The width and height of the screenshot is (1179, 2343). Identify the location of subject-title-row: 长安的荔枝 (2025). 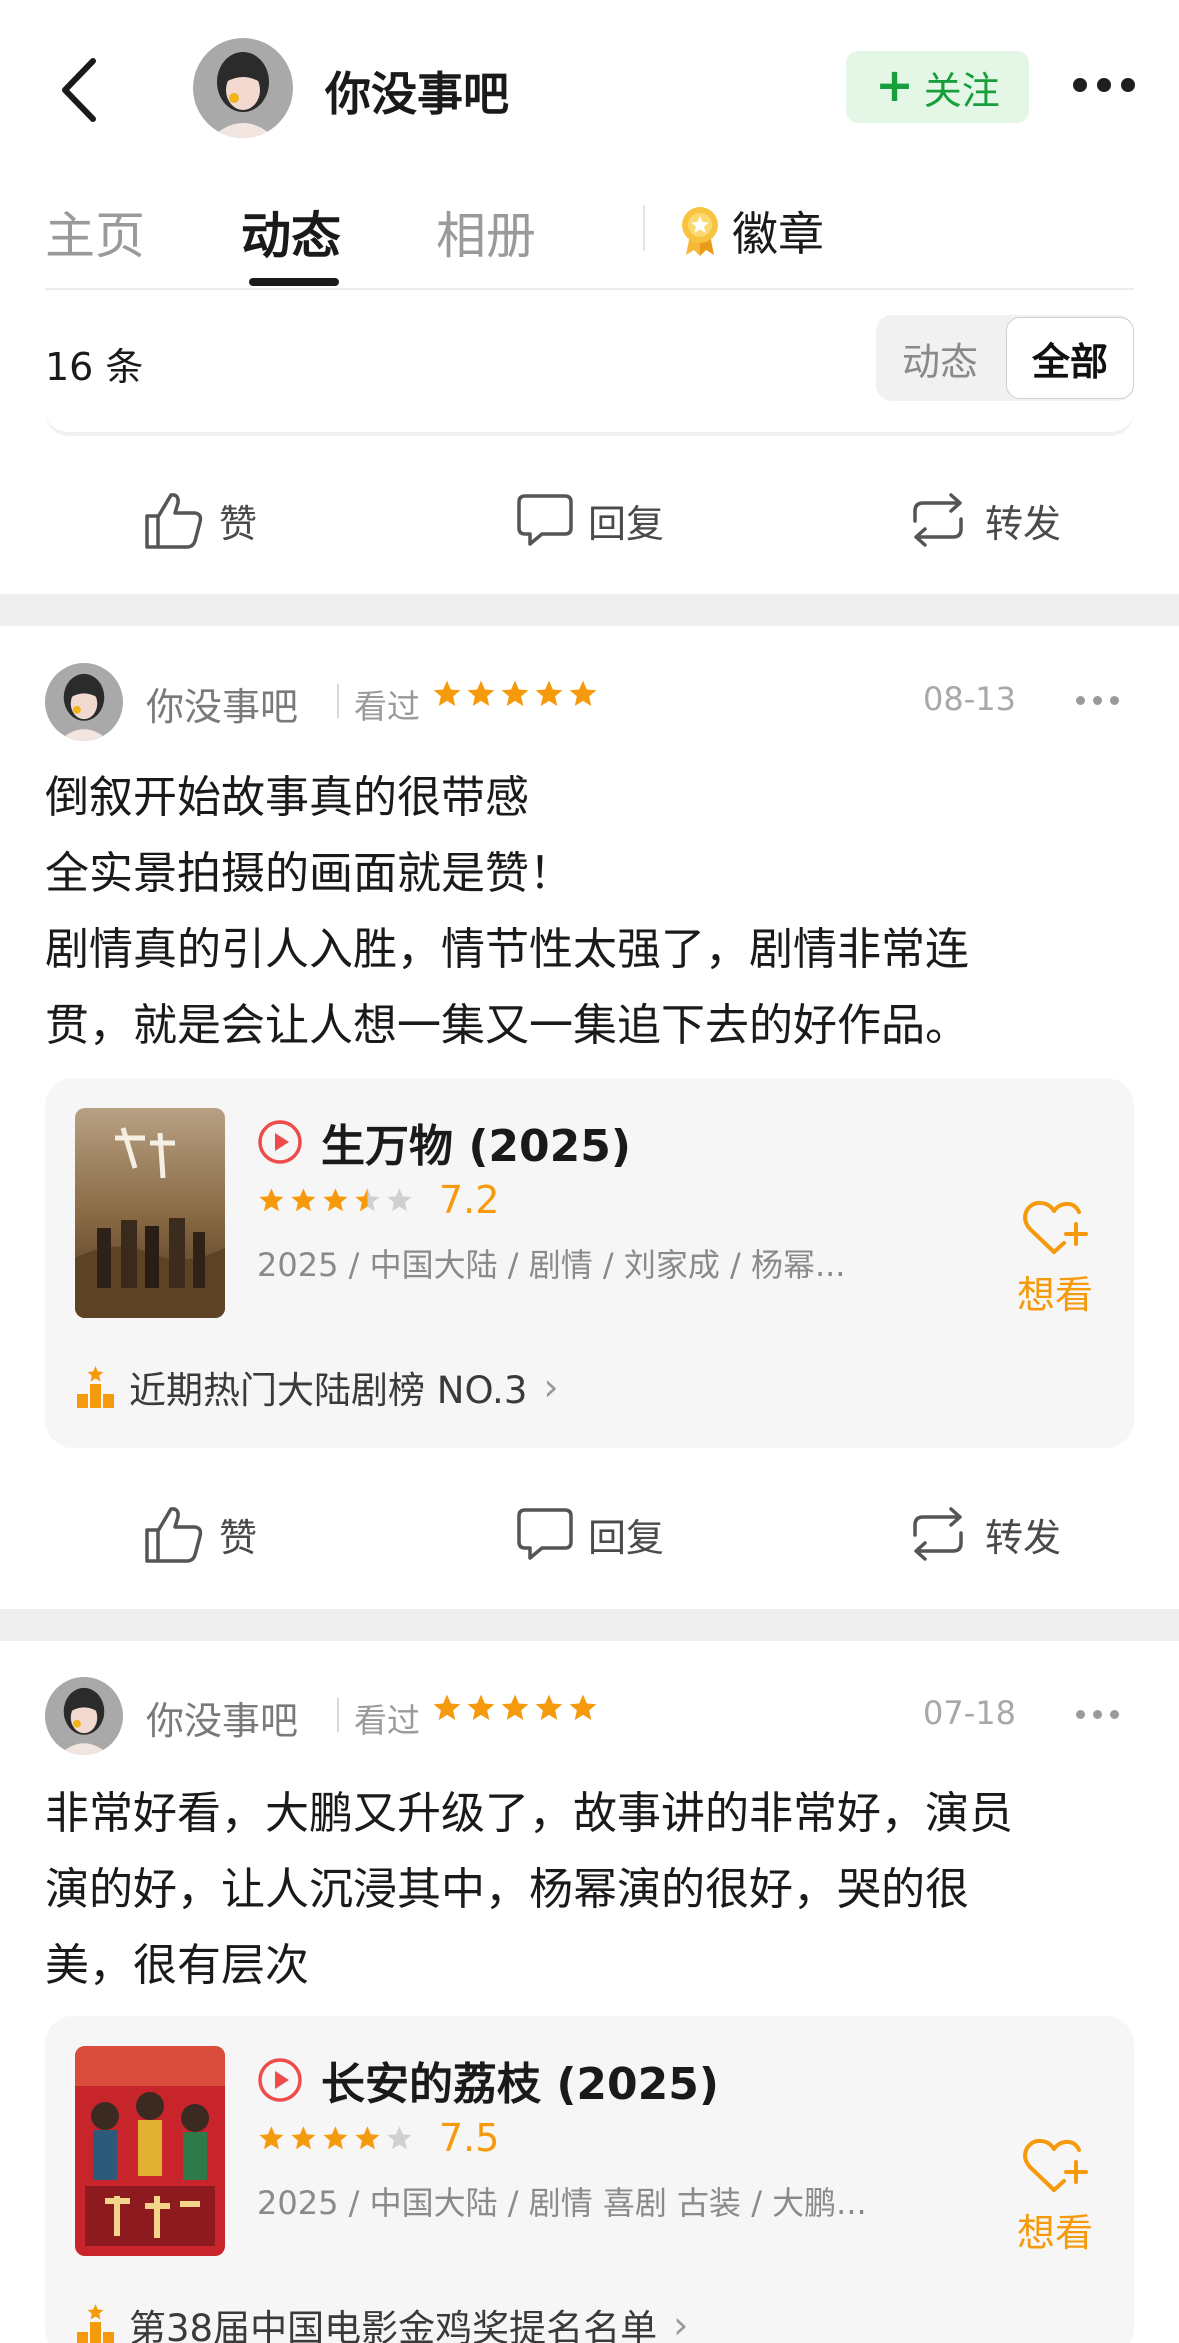
(488, 2080).